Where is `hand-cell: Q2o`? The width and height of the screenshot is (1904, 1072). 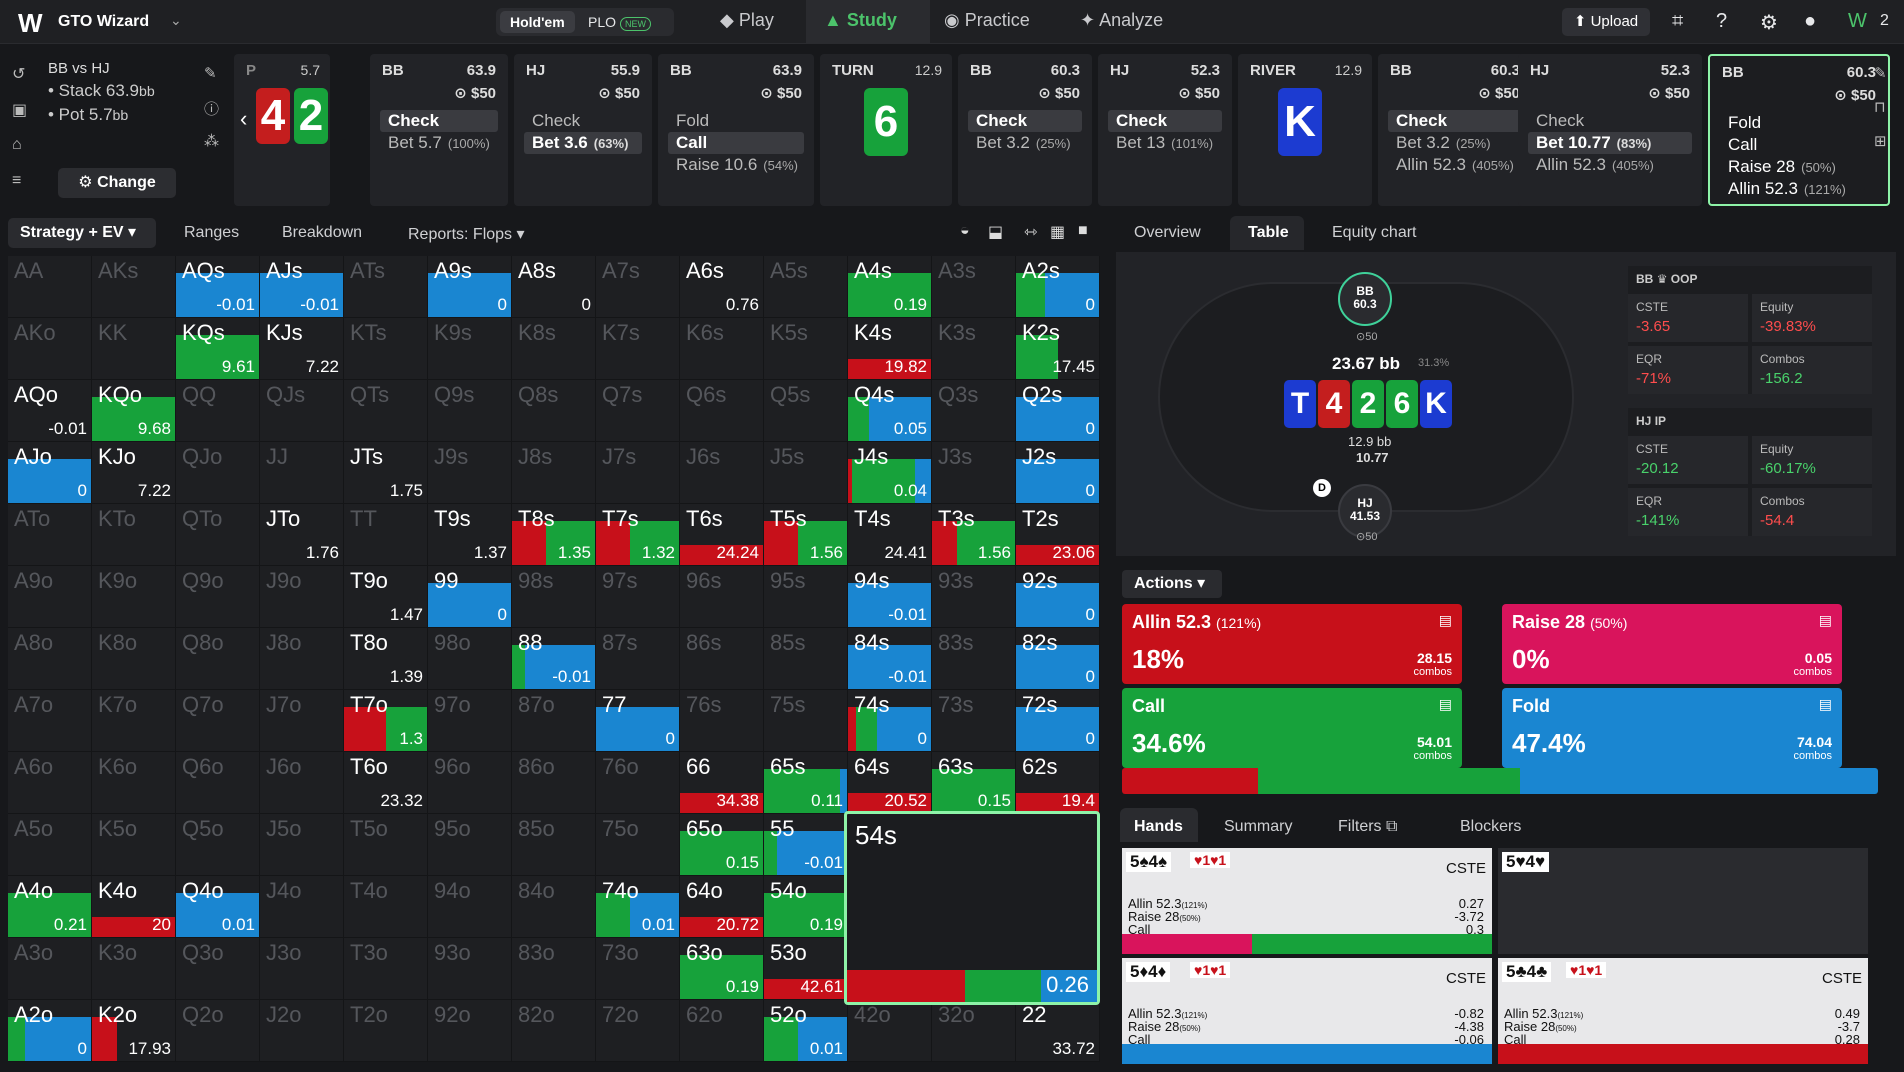
hand-cell: Q2o is located at coordinates (218, 1031).